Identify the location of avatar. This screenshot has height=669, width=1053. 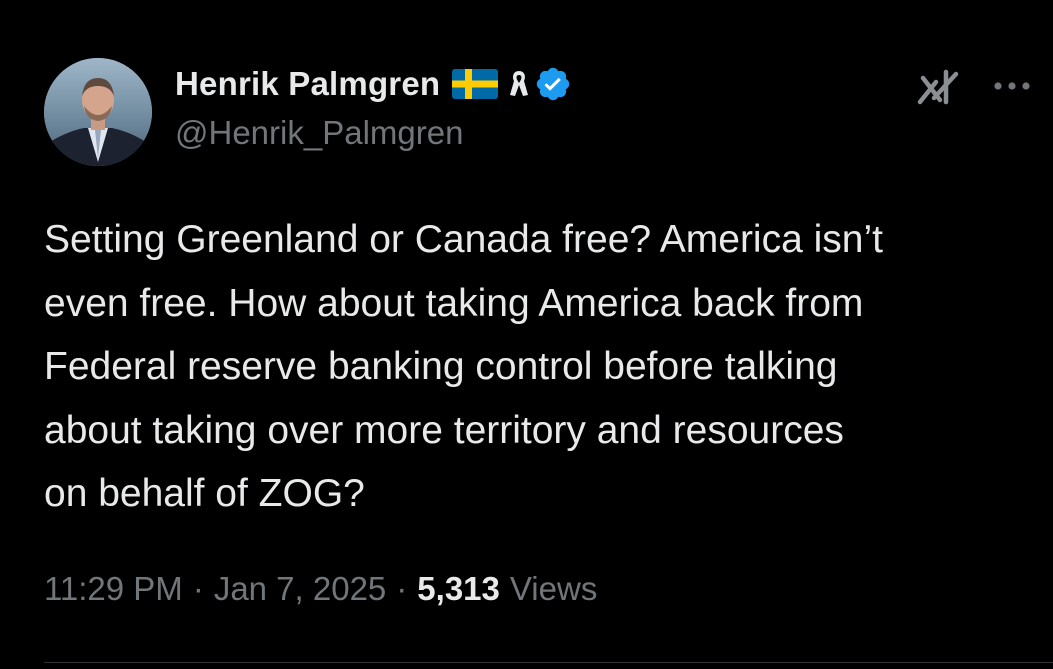
(98, 112).